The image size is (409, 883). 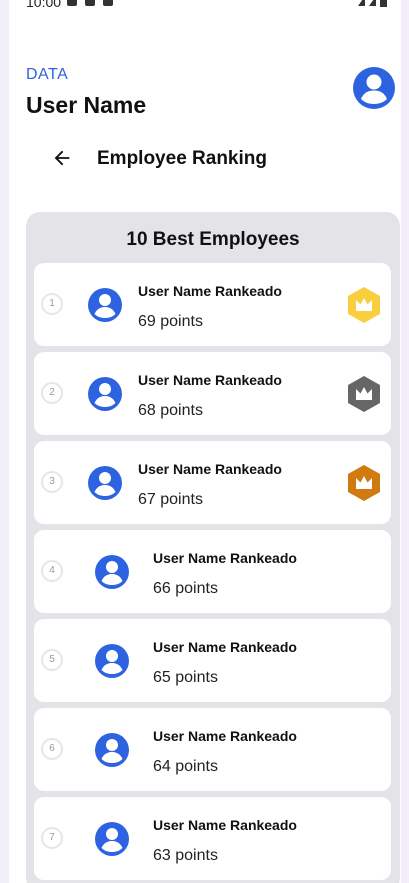 What do you see at coordinates (52, 393) in the screenshot?
I see `rank-number: 2` at bounding box center [52, 393].